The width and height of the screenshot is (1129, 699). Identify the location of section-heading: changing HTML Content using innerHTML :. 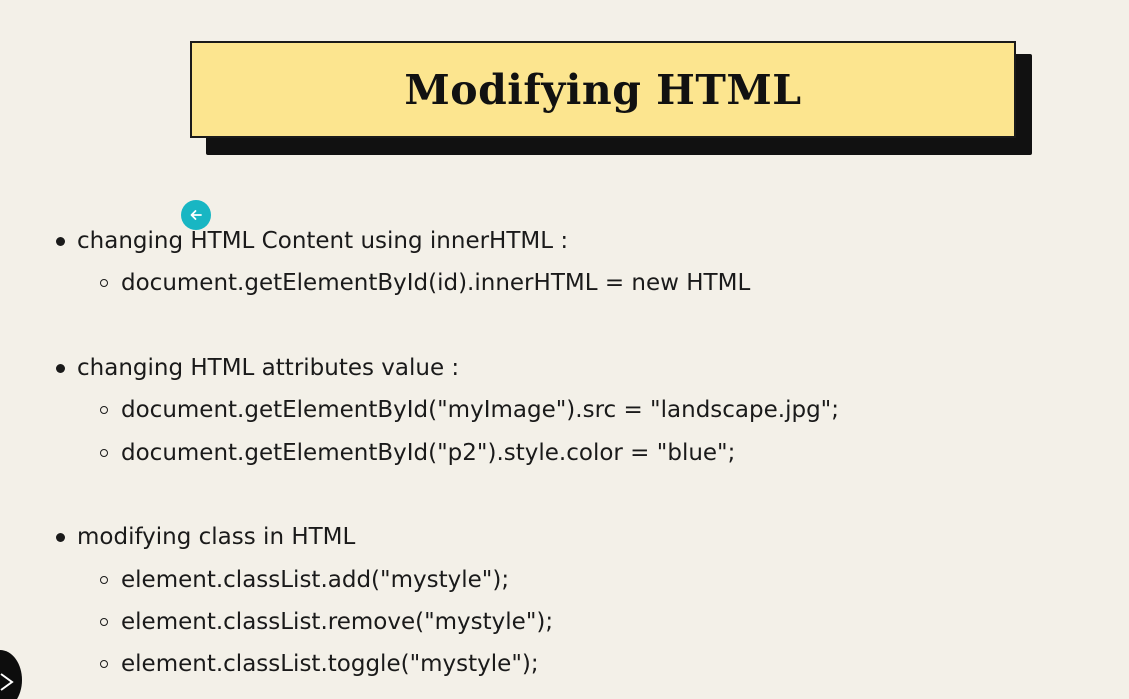
(323, 241).